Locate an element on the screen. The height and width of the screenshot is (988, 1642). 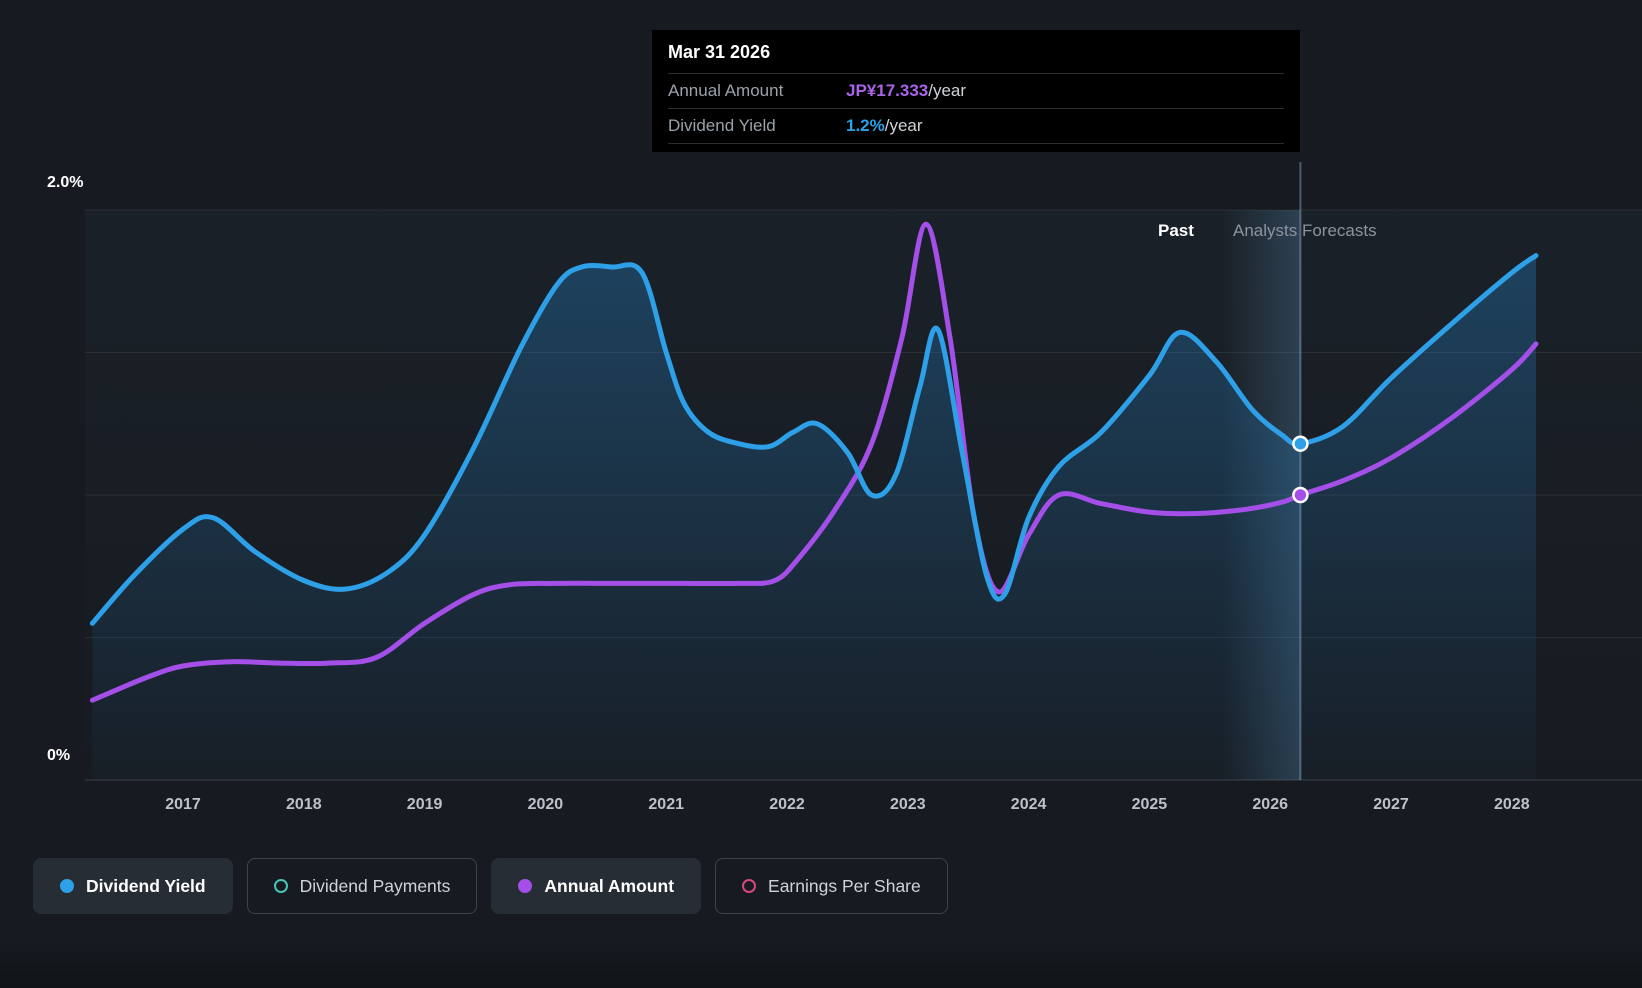
marker-dividend-yield is located at coordinates (1300, 443).